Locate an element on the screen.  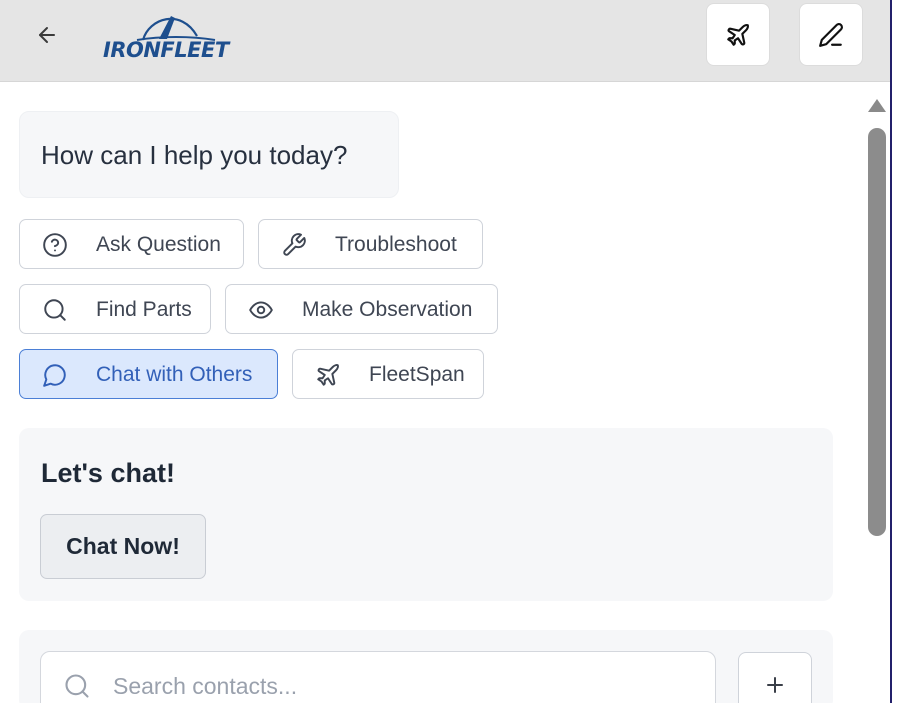
find-parts-button: Find Parts is located at coordinates (115, 309).